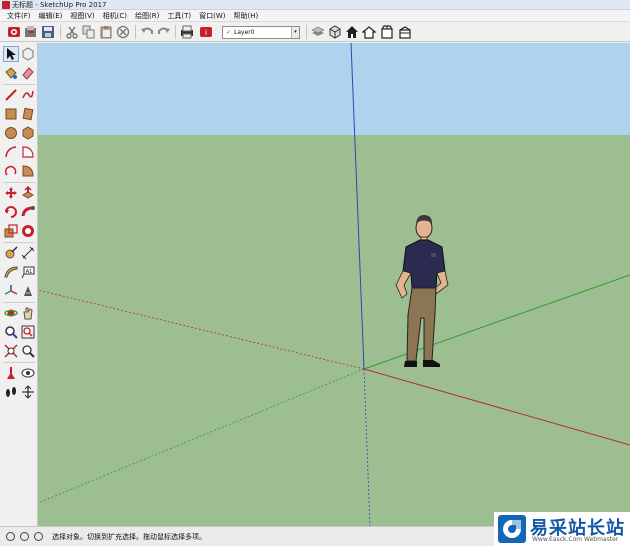  I want to click on rotated-rectangle-icon, so click(28, 114).